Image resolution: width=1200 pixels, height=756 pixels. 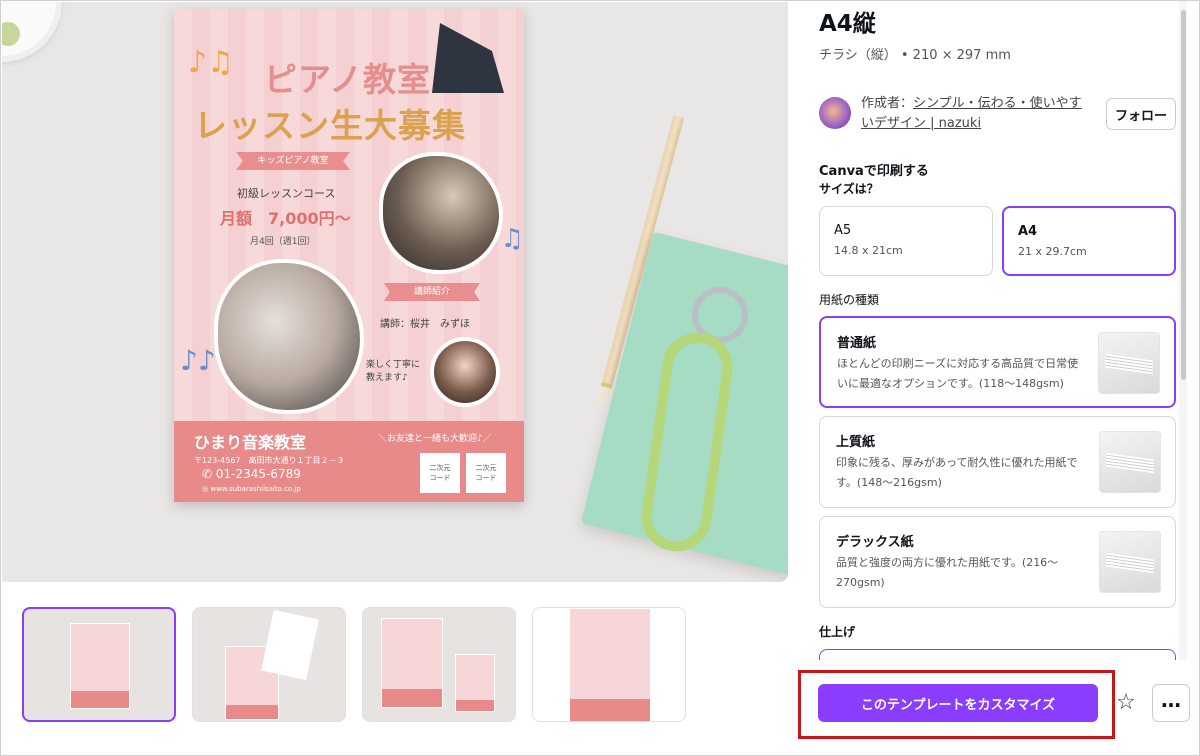 I want to click on blank-paper, so click(x=290, y=645).